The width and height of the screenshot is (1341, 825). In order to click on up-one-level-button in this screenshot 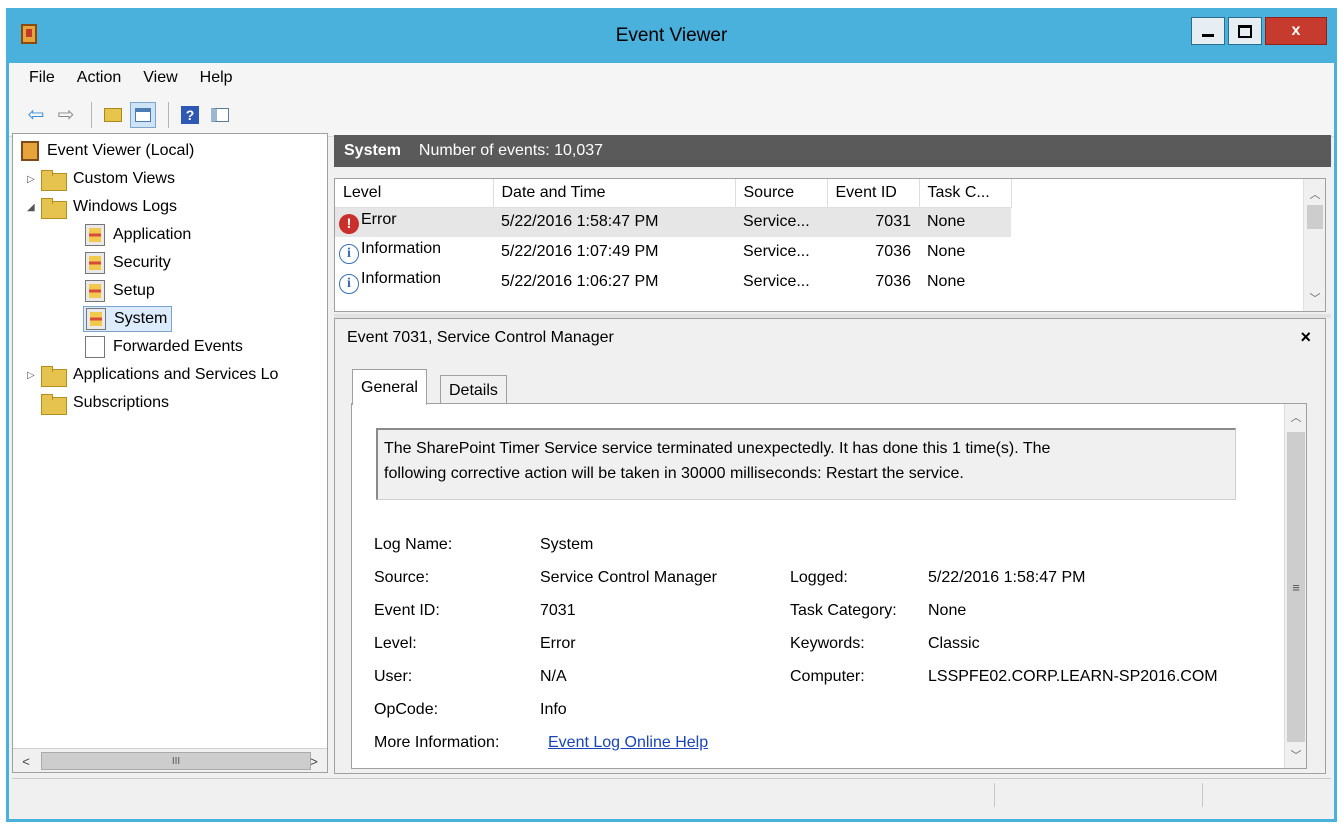, I will do `click(113, 115)`.